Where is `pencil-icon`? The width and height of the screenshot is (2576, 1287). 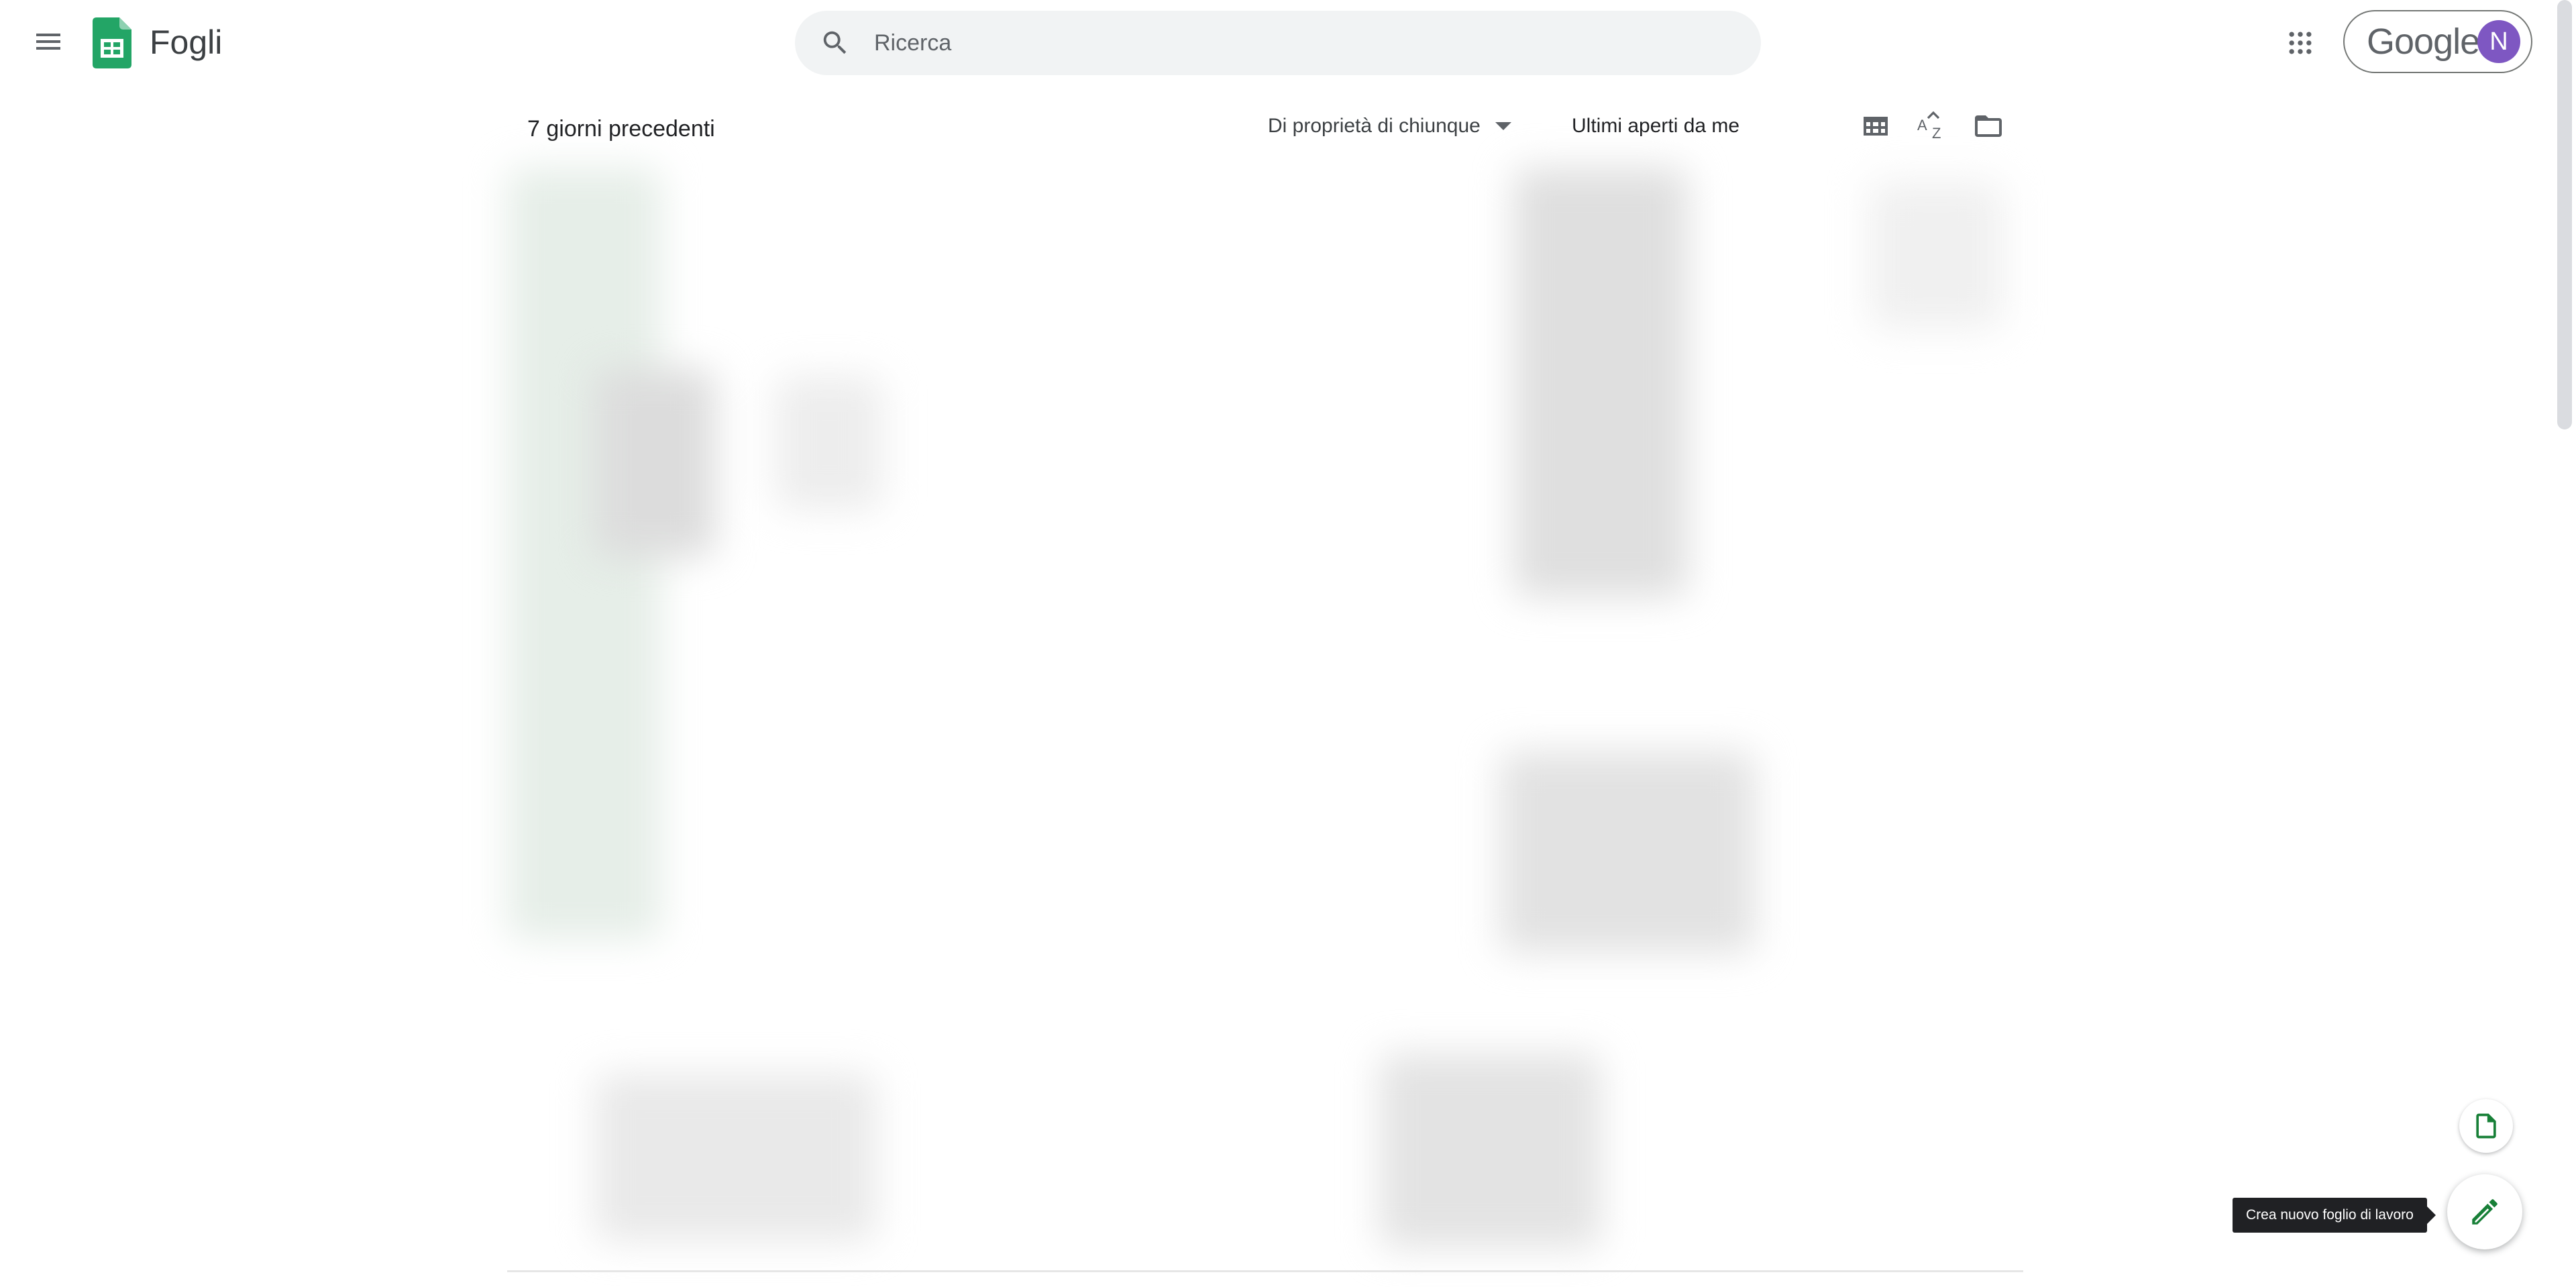
pencil-icon is located at coordinates (2485, 1212).